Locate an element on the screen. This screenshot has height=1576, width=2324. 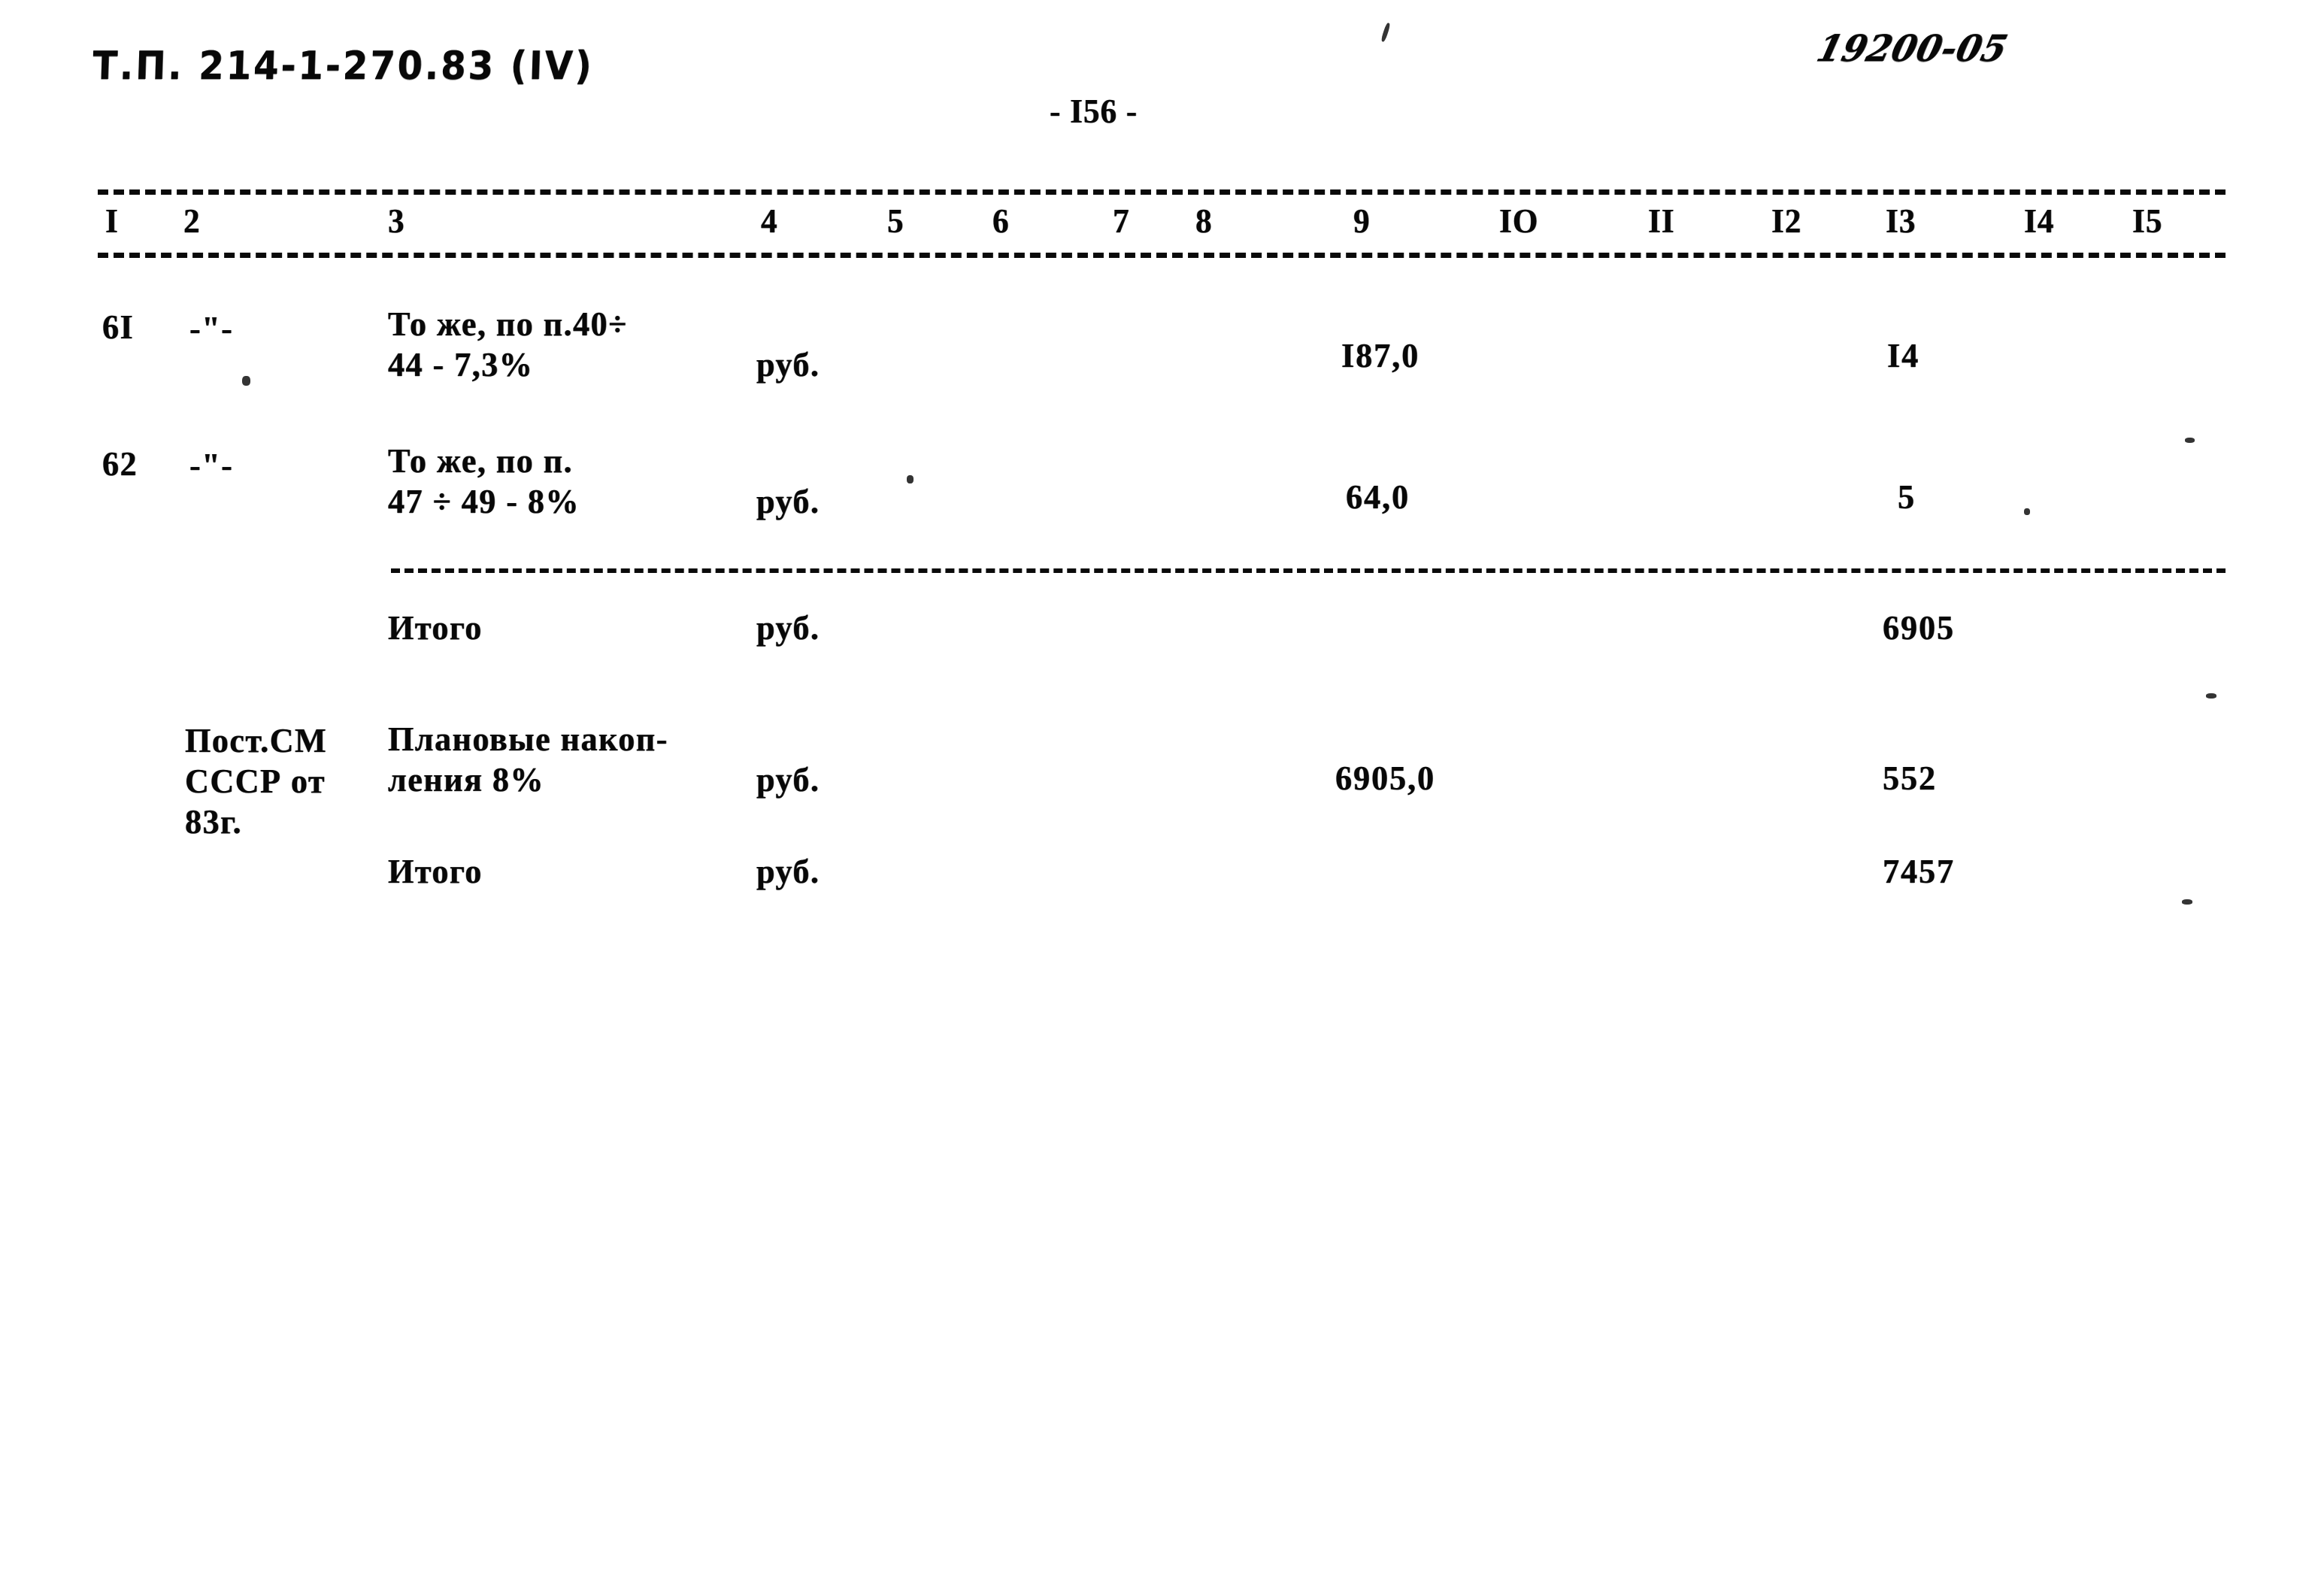
table-row-62-number: 62 is located at coordinates (120, 463).